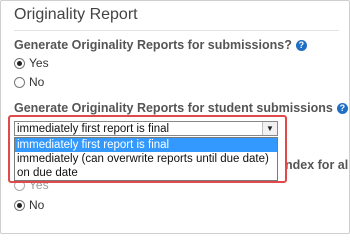 This screenshot has width=350, height=240. Describe the element at coordinates (176, 30) in the screenshot. I see `title-divider` at that location.